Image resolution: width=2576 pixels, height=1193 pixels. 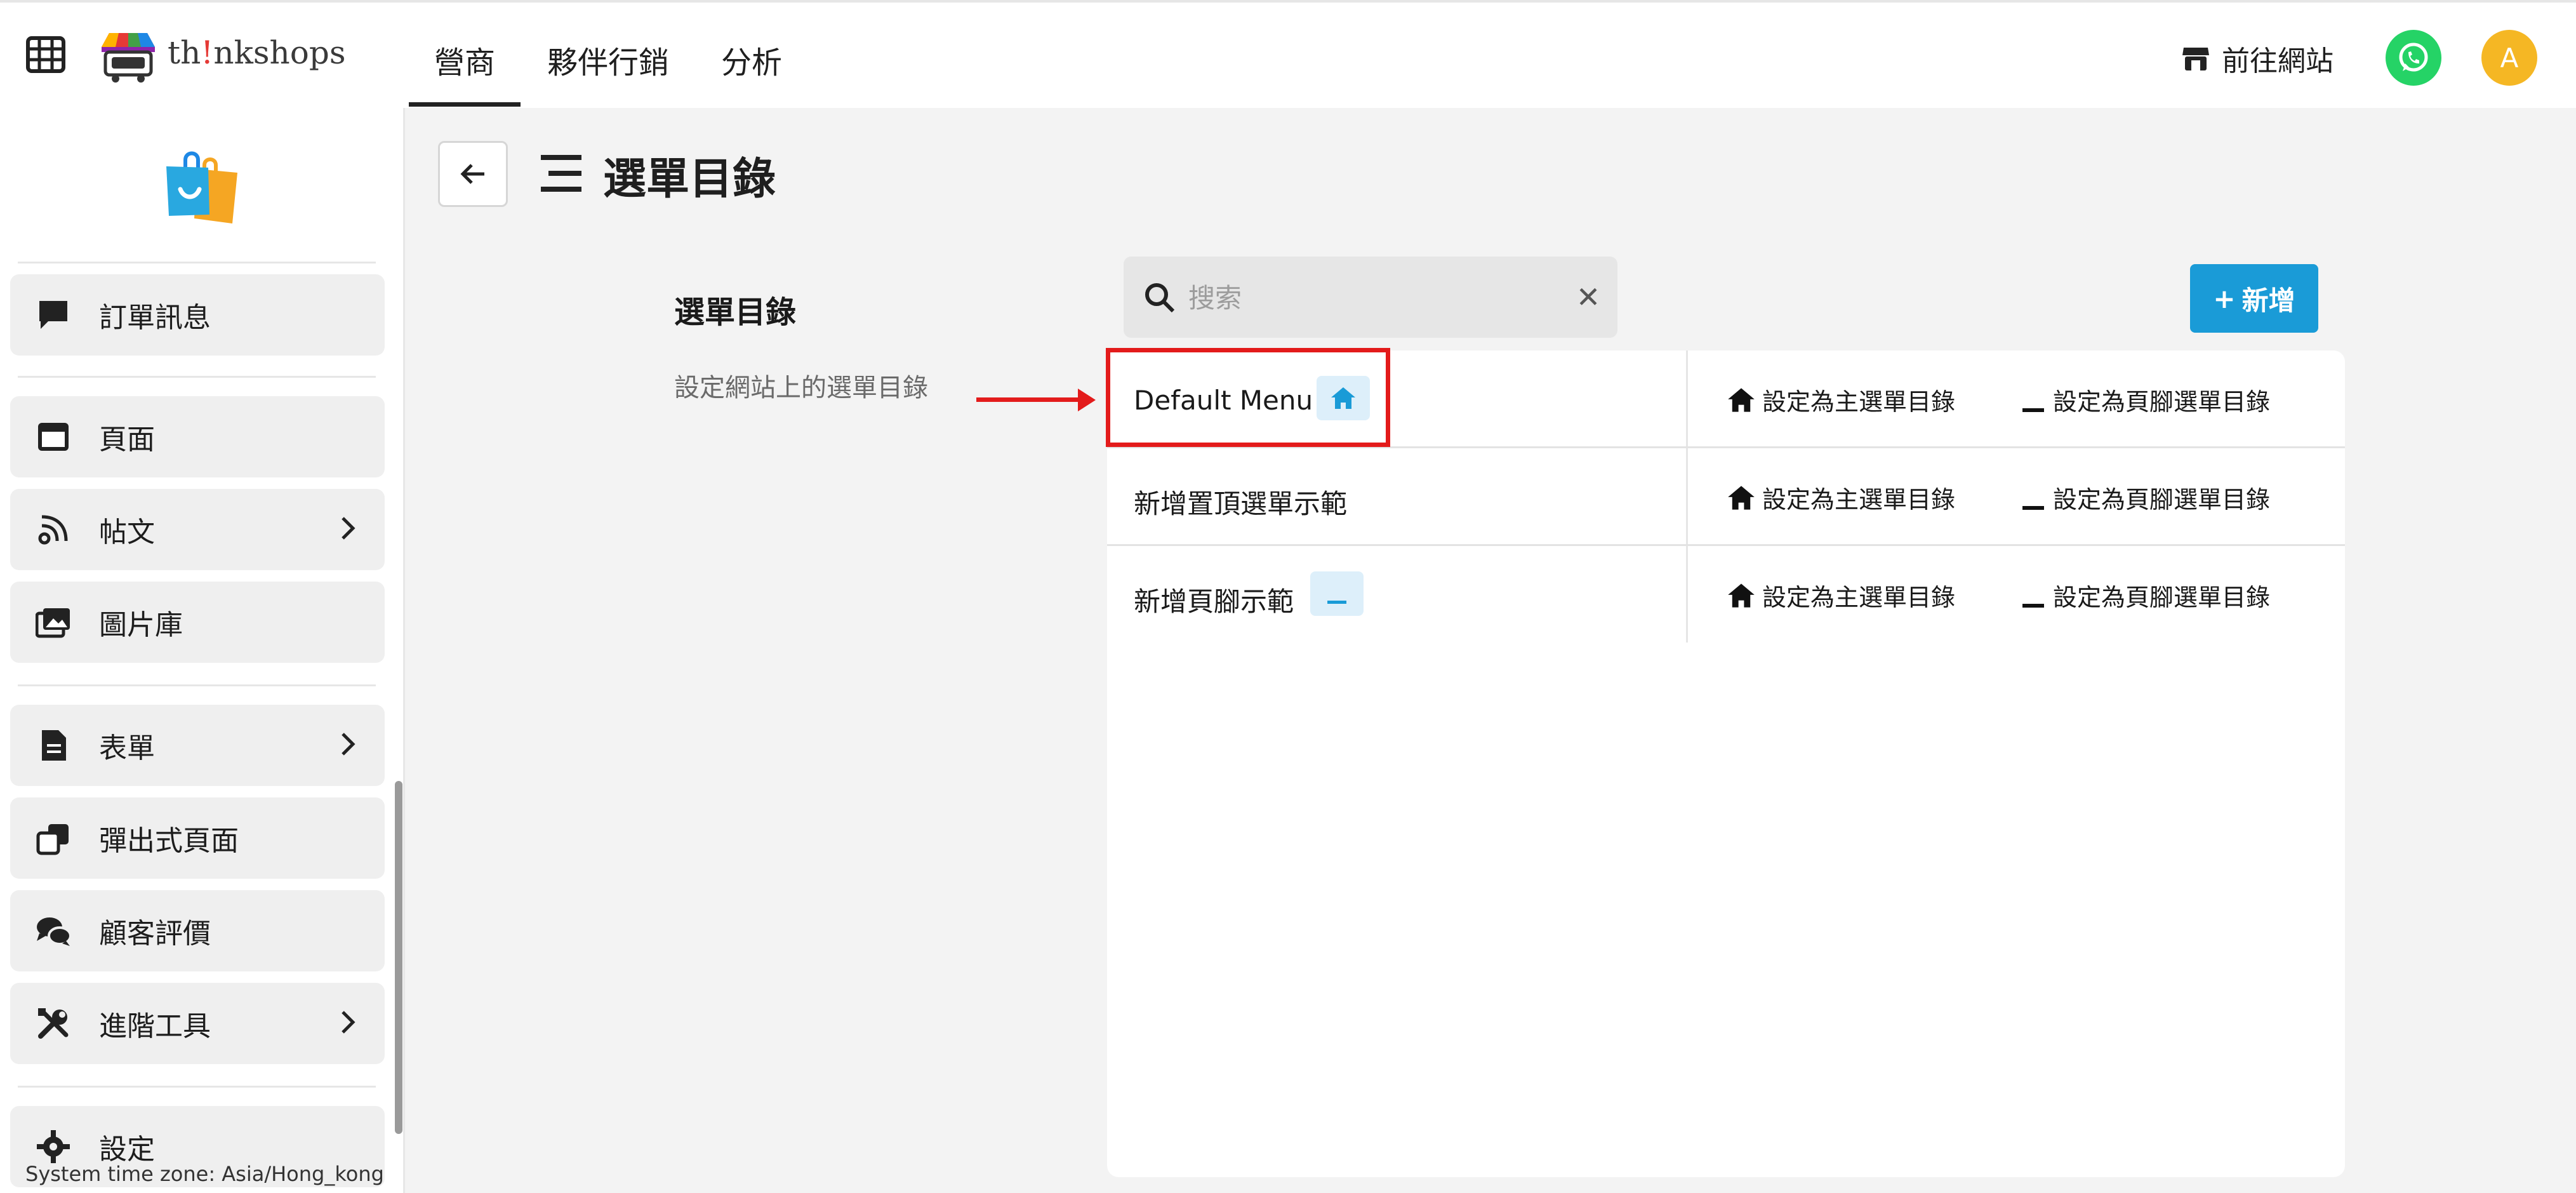 What do you see at coordinates (53, 1024) in the screenshot?
I see `tools-icon` at bounding box center [53, 1024].